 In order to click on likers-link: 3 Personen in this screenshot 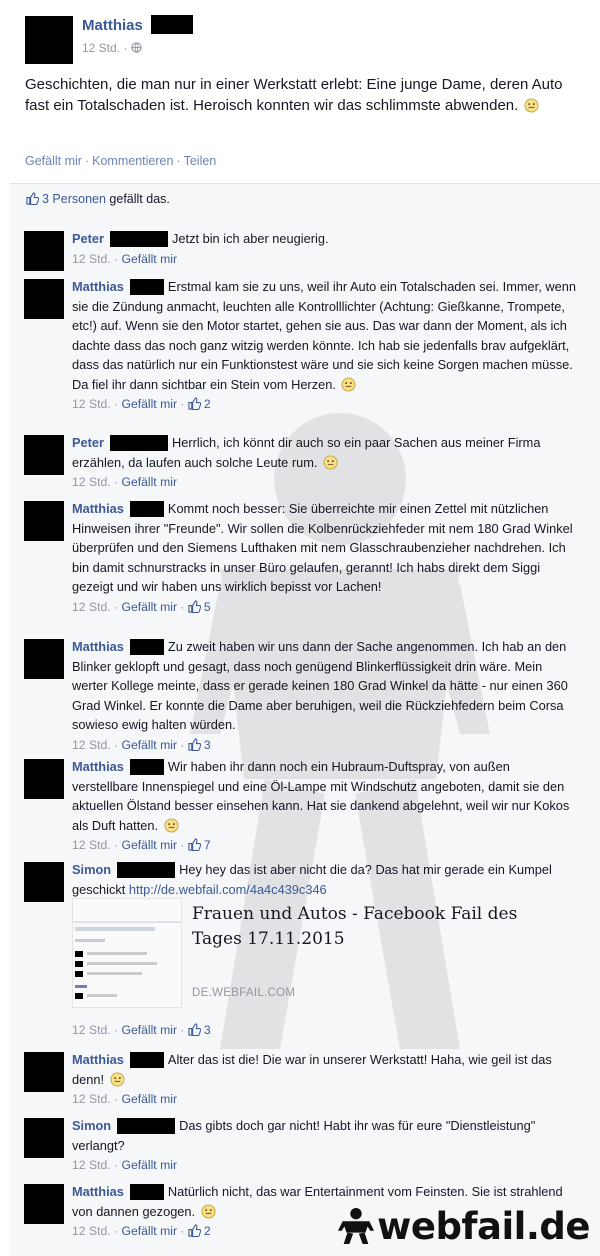, I will do `click(74, 199)`.